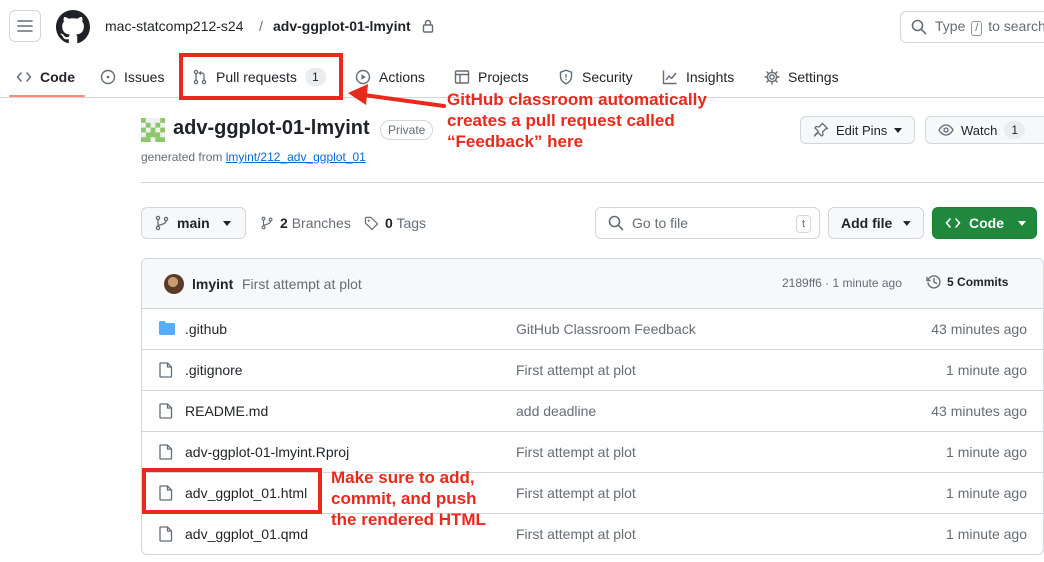 The width and height of the screenshot is (1044, 562). What do you see at coordinates (411, 223) in the screenshot?
I see `tags-label: Tags` at bounding box center [411, 223].